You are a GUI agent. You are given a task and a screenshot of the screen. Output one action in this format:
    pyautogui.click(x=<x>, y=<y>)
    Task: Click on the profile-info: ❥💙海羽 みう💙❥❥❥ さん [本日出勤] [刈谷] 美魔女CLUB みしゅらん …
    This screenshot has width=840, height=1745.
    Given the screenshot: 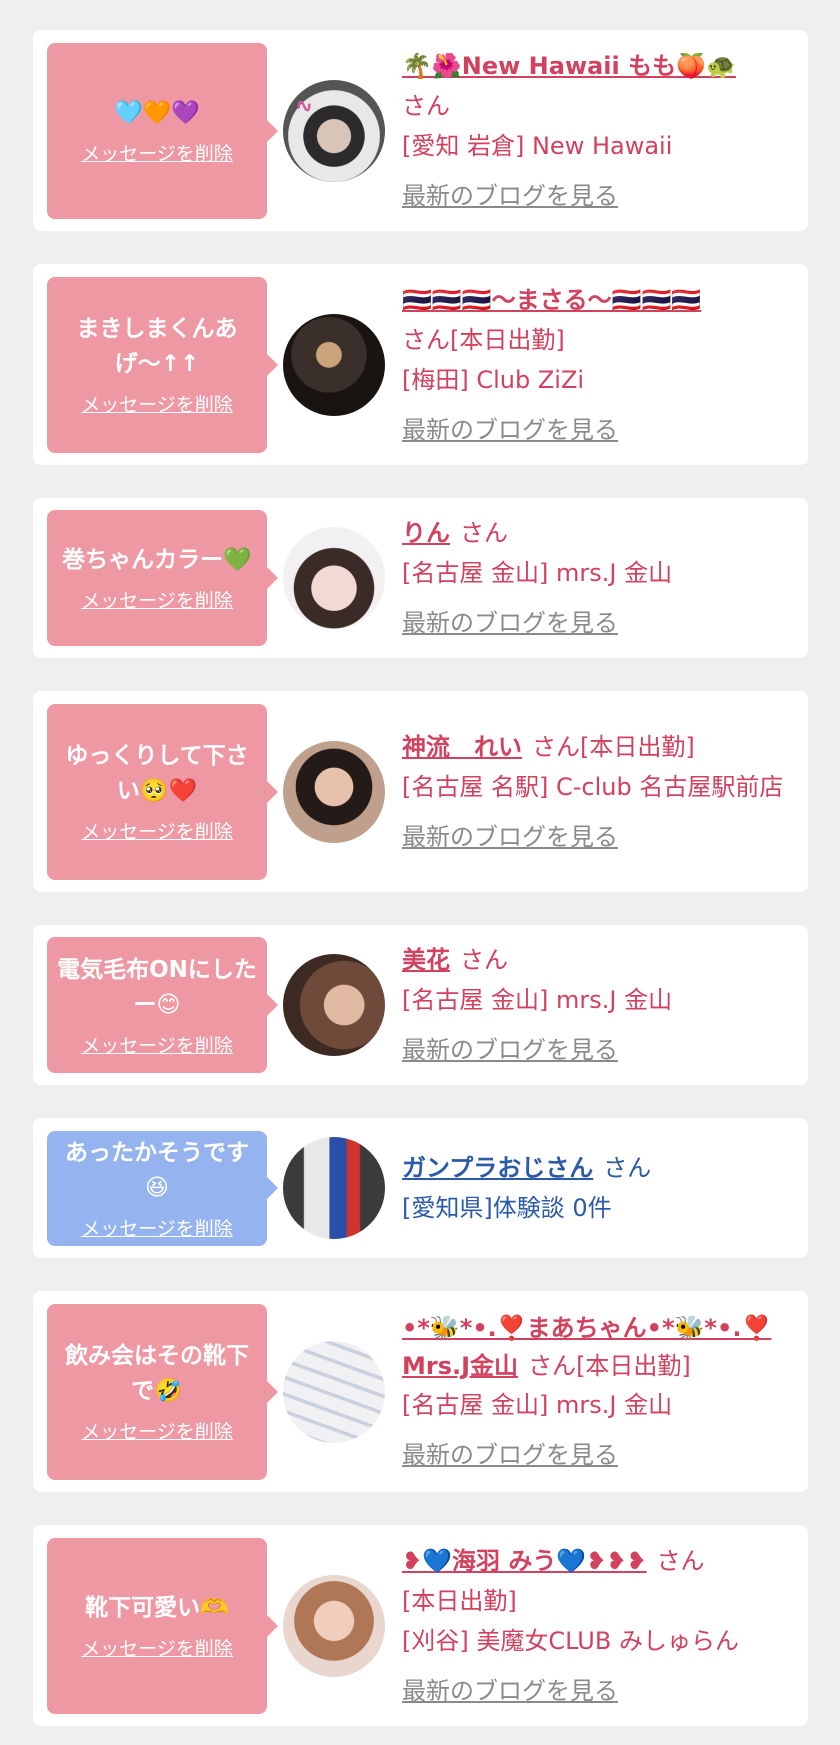 What is the action you would take?
    pyautogui.click(x=597, y=1626)
    